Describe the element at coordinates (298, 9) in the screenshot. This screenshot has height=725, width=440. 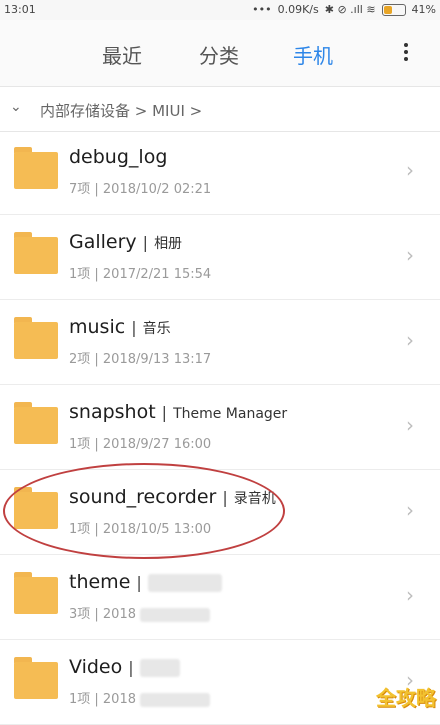
I see `net-speed: 0.09K/s` at that location.